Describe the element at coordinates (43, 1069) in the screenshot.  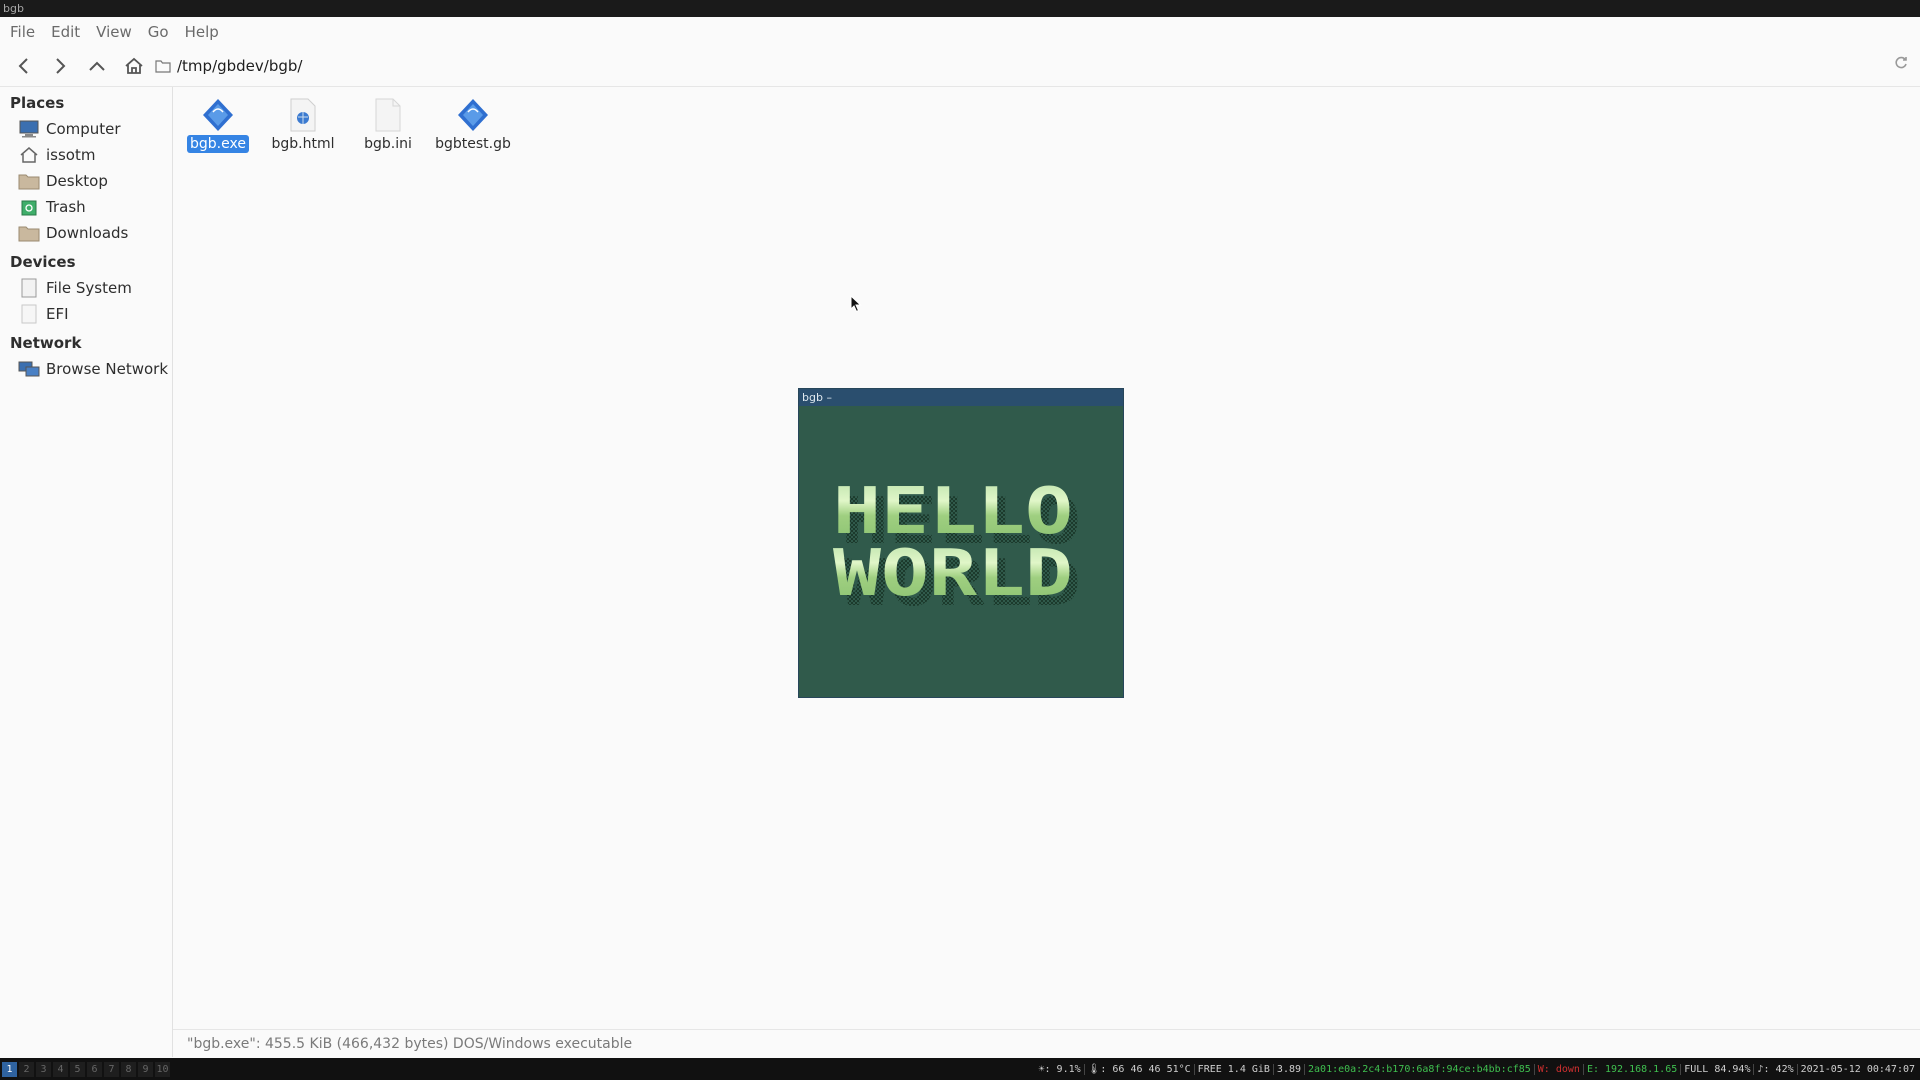
I see `workspace-button: 3` at that location.